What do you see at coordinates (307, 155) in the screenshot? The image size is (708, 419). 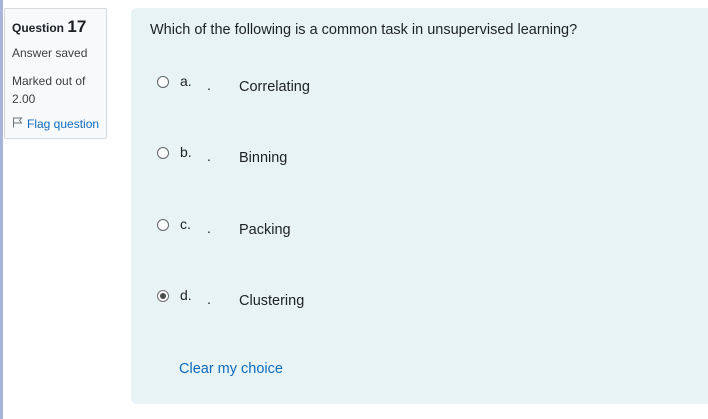 I see `option-b: b. . Binning` at bounding box center [307, 155].